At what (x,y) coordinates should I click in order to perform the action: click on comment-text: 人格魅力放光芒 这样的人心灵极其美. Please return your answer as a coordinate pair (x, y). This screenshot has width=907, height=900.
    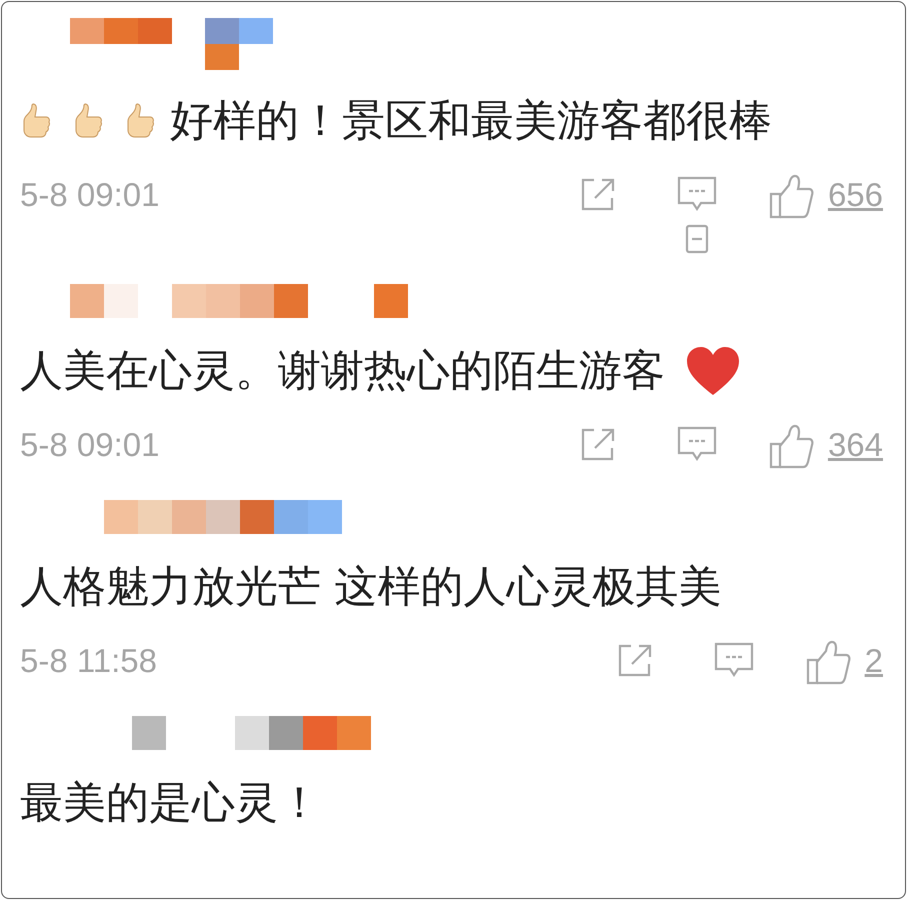
    Looking at the image, I should click on (371, 587).